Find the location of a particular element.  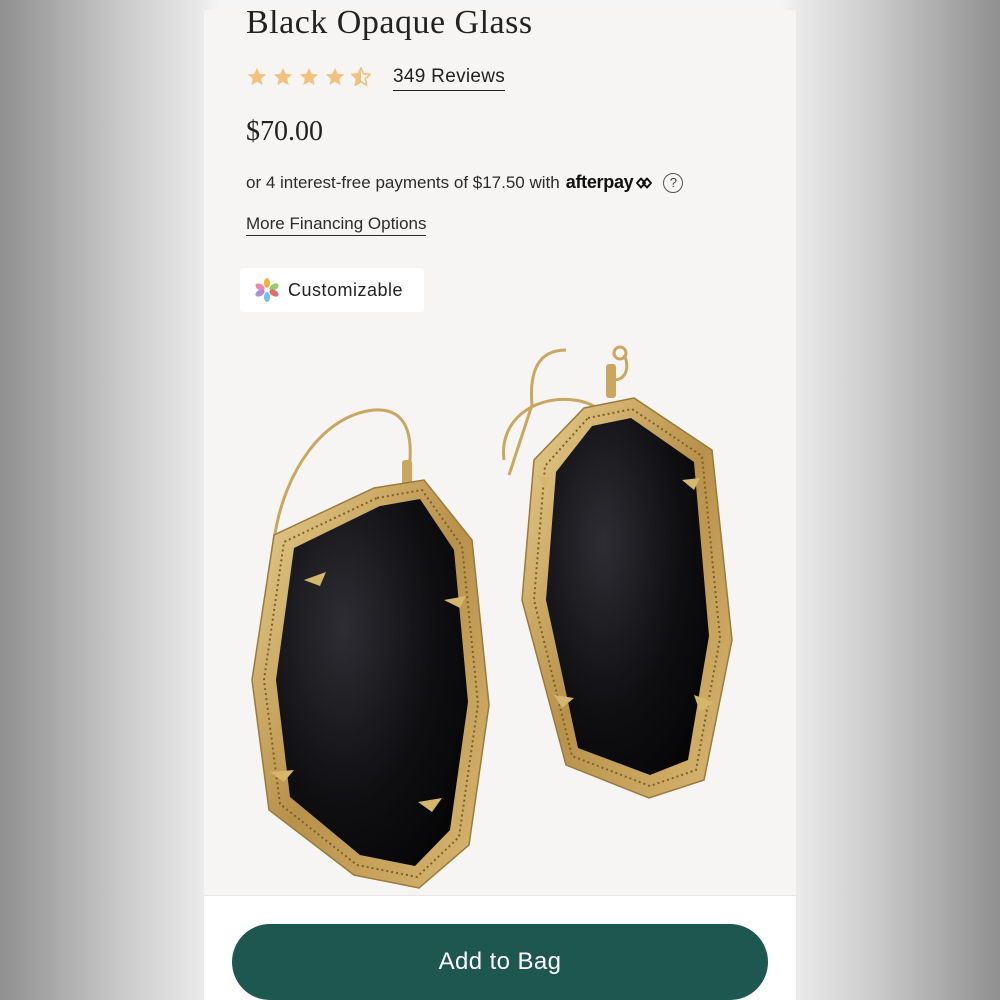

customizable-badge: Customizable is located at coordinates (332, 290).